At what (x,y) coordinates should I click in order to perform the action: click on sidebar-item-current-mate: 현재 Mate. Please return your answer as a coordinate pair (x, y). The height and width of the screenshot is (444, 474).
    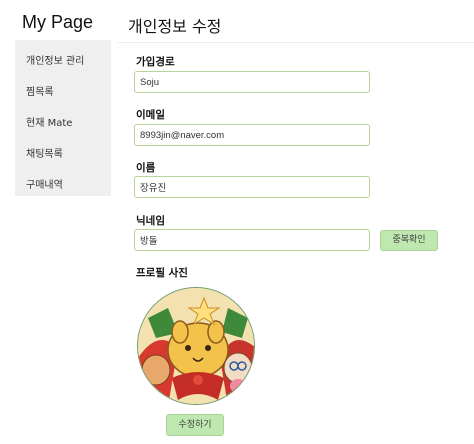
    Looking at the image, I should click on (49, 121).